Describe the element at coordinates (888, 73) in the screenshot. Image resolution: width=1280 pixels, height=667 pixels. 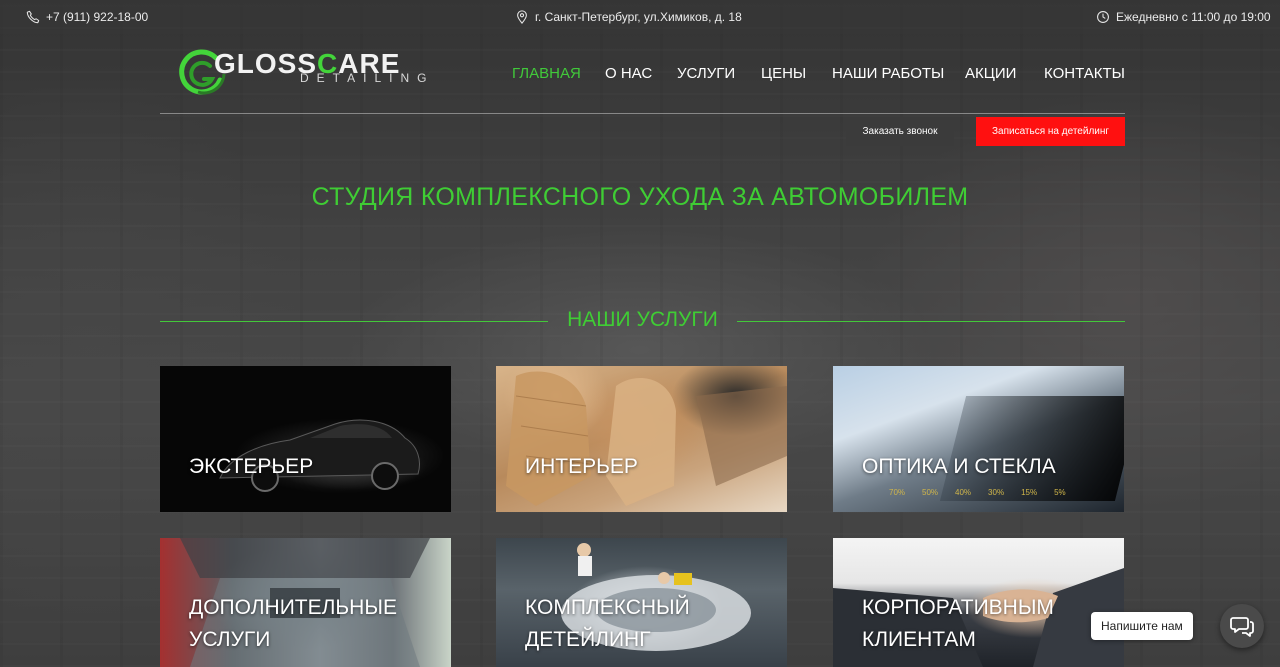
I see `nav-item-works: НАШИ РАБОТЫ` at that location.